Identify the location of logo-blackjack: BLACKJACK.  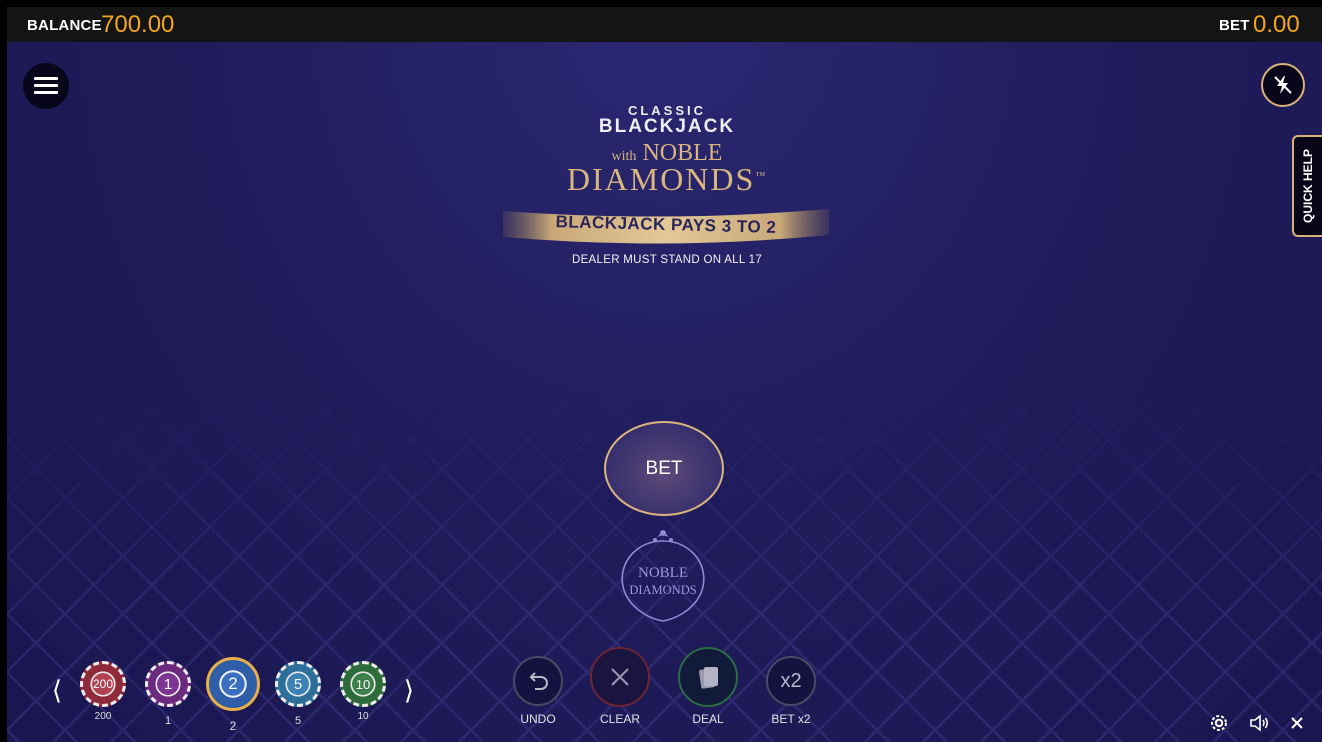
(667, 126).